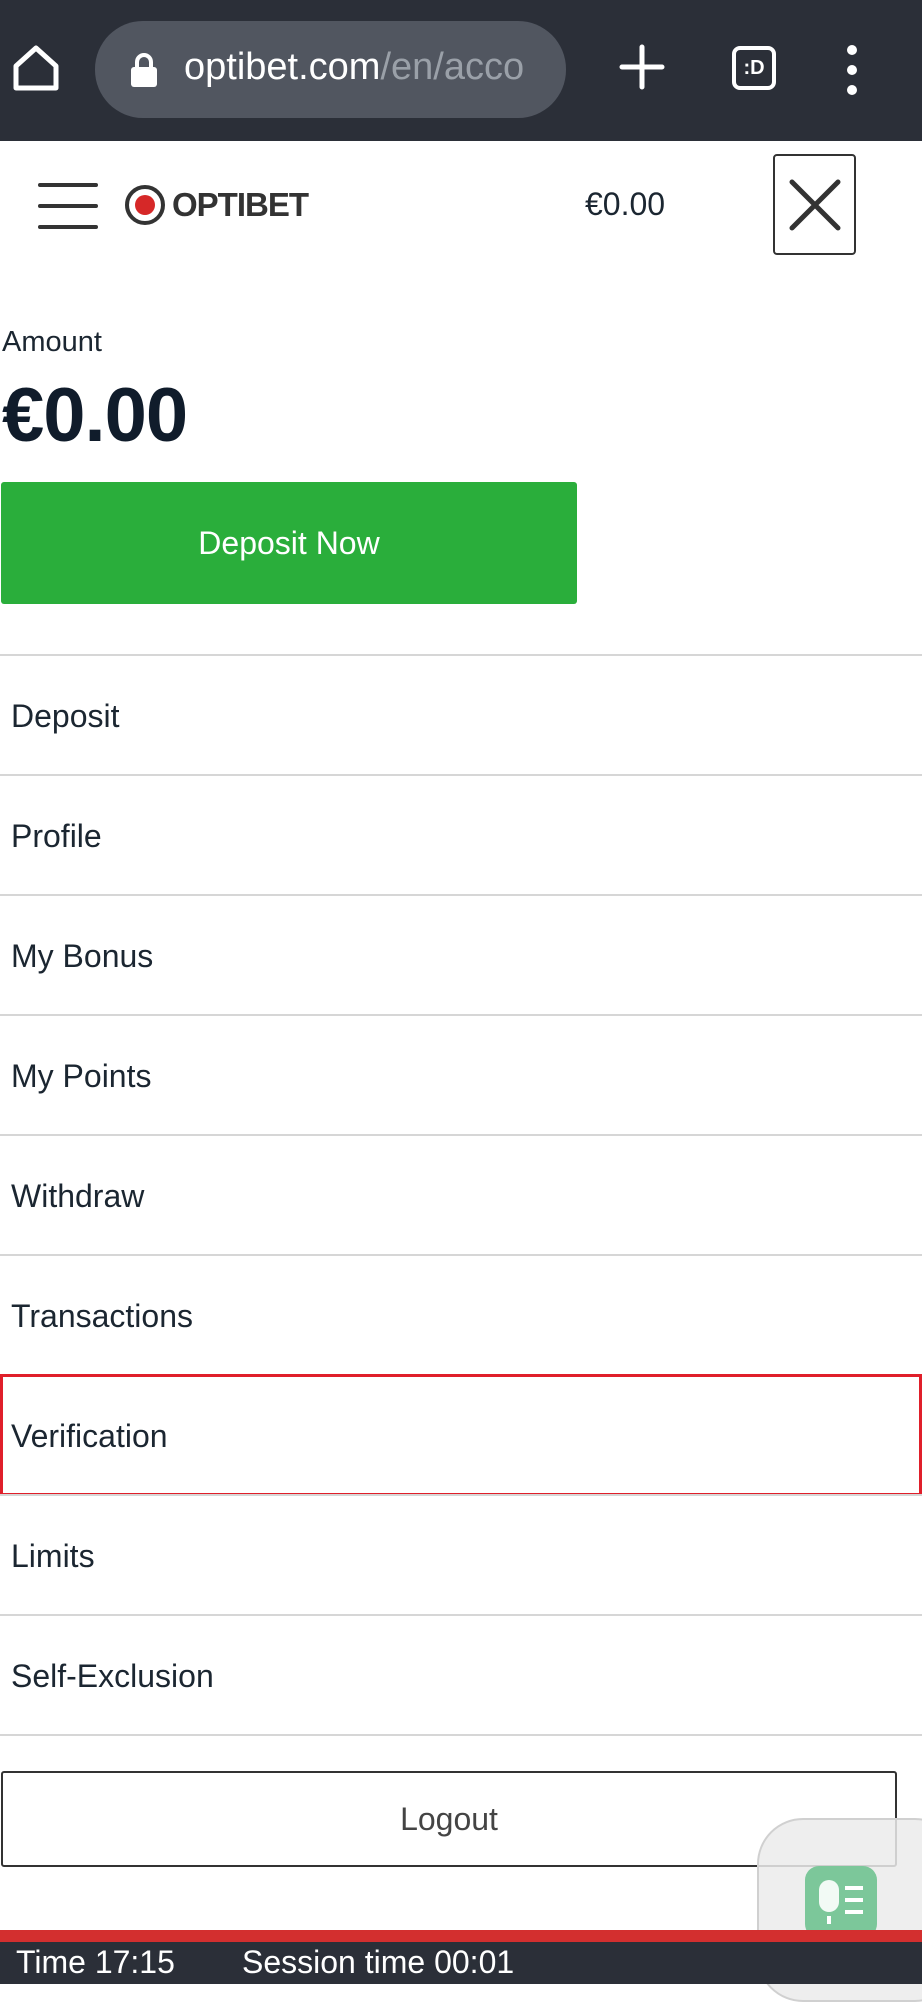 The width and height of the screenshot is (922, 2002). I want to click on logo-text: OPTIBET, so click(240, 204).